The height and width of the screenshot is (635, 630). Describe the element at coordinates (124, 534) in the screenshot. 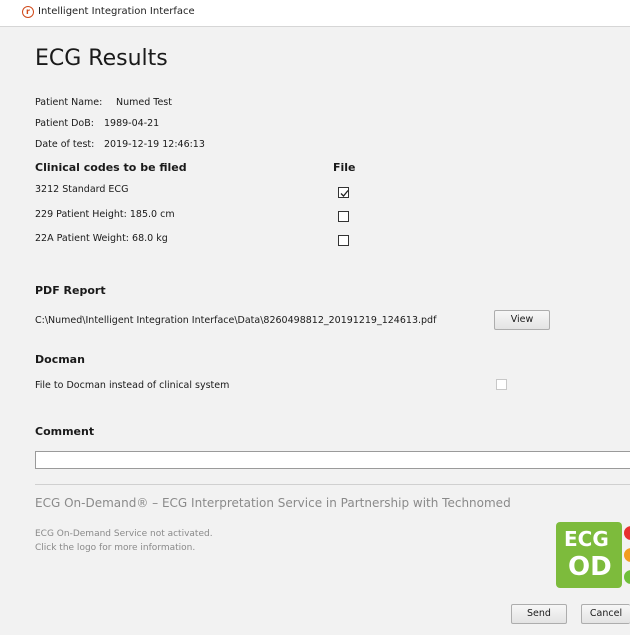

I see `ecg-status-line1: ECG On-Demand Service not activated.` at that location.